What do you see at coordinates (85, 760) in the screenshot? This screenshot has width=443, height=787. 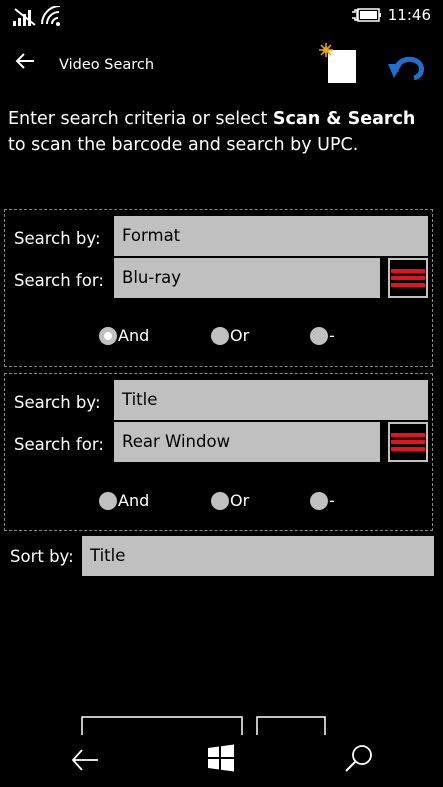 I see `nav-back-icon` at bounding box center [85, 760].